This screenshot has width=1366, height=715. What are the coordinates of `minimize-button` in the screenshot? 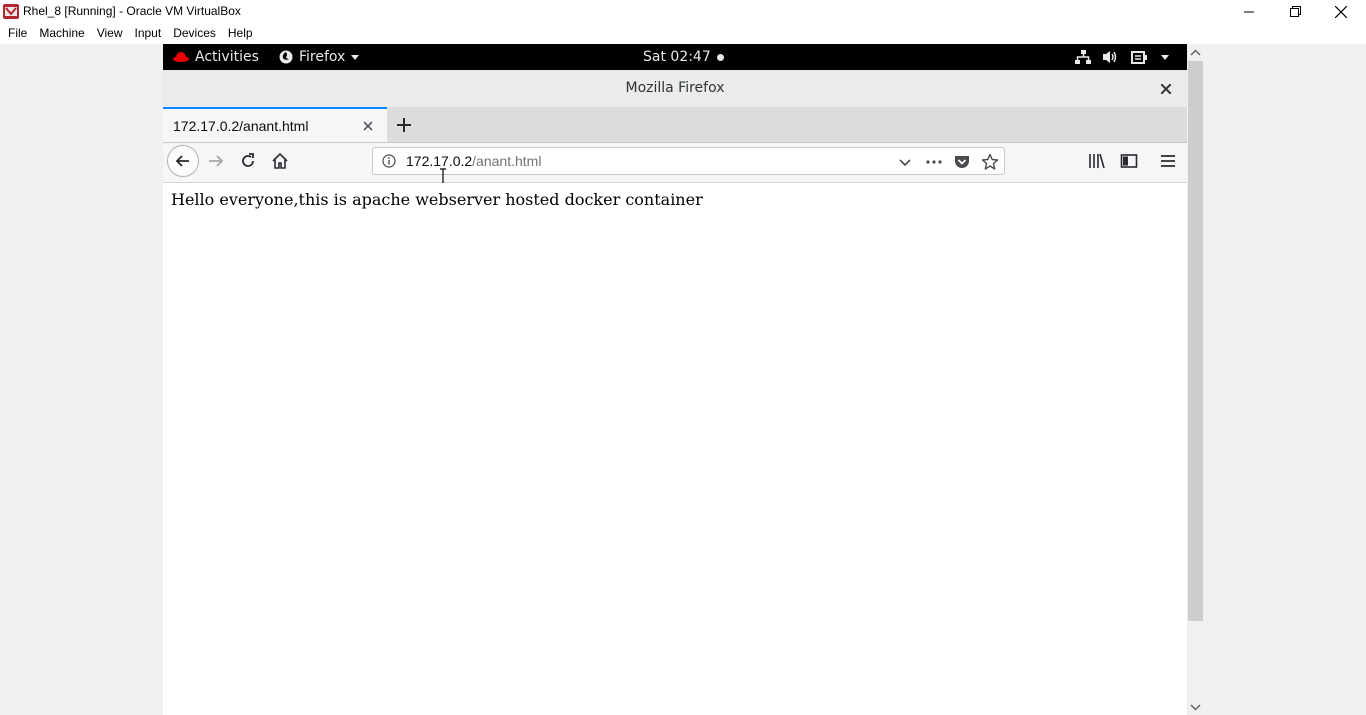 It's located at (1249, 11).